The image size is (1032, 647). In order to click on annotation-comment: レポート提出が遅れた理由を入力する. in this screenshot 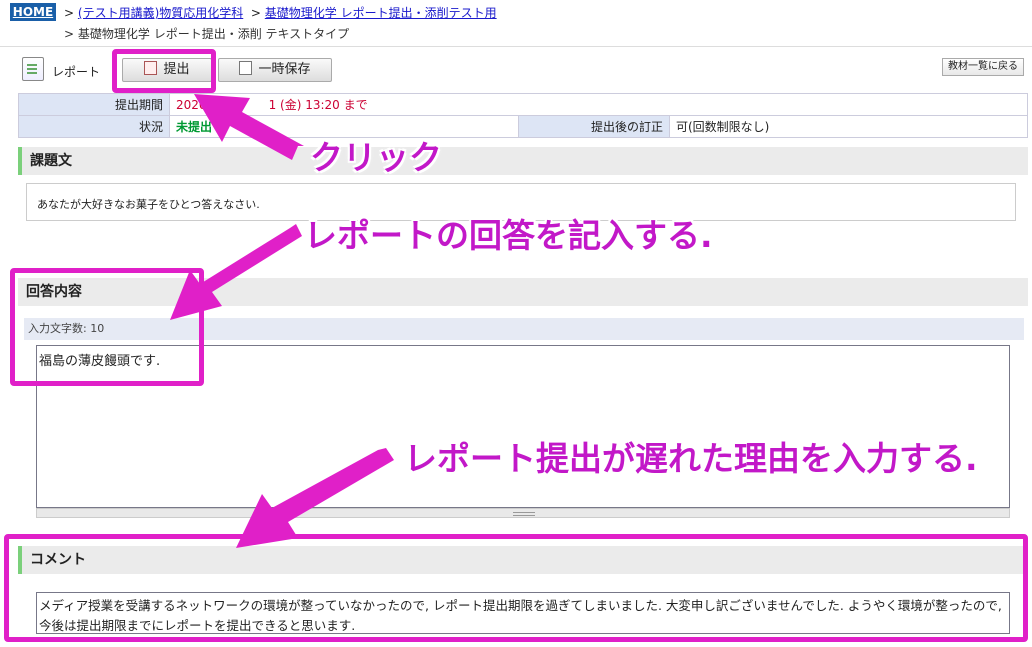, I will do `click(691, 458)`.